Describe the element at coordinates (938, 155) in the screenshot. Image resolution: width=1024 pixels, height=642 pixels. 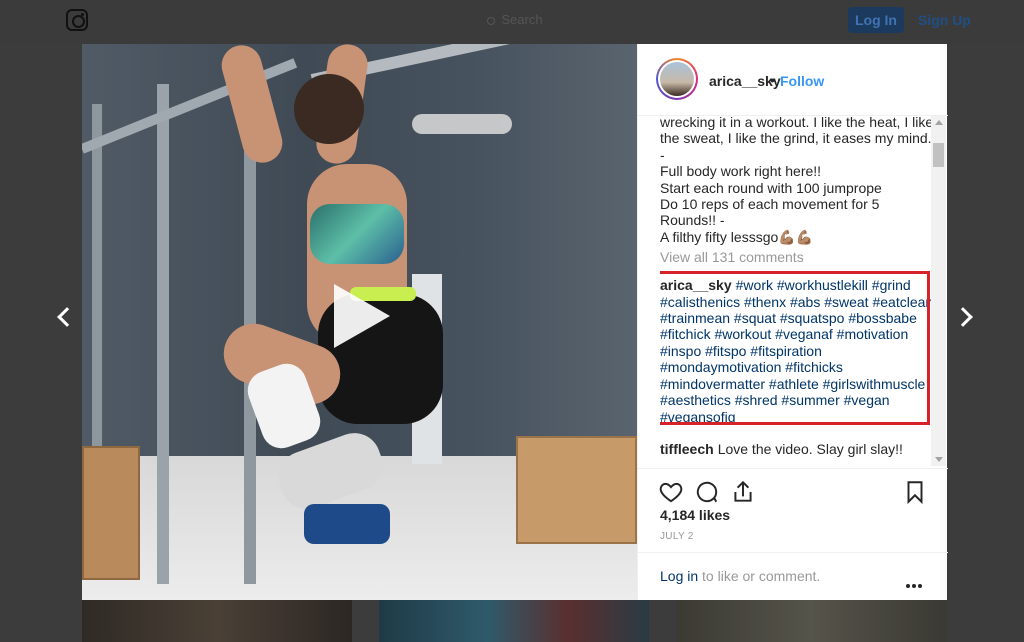
I see `scroll-thumb` at that location.